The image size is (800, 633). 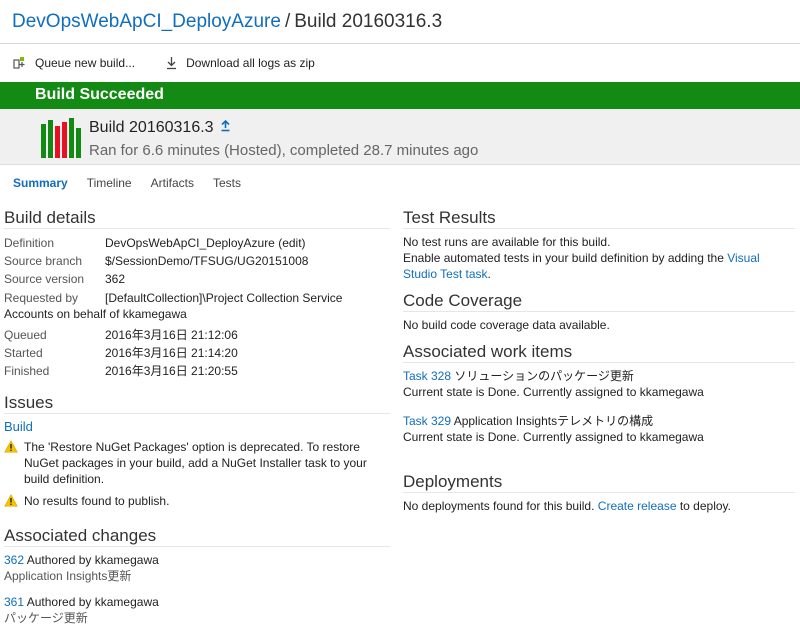 What do you see at coordinates (500, 506) in the screenshot?
I see `deployments-empty: No deployments found for this build.` at bounding box center [500, 506].